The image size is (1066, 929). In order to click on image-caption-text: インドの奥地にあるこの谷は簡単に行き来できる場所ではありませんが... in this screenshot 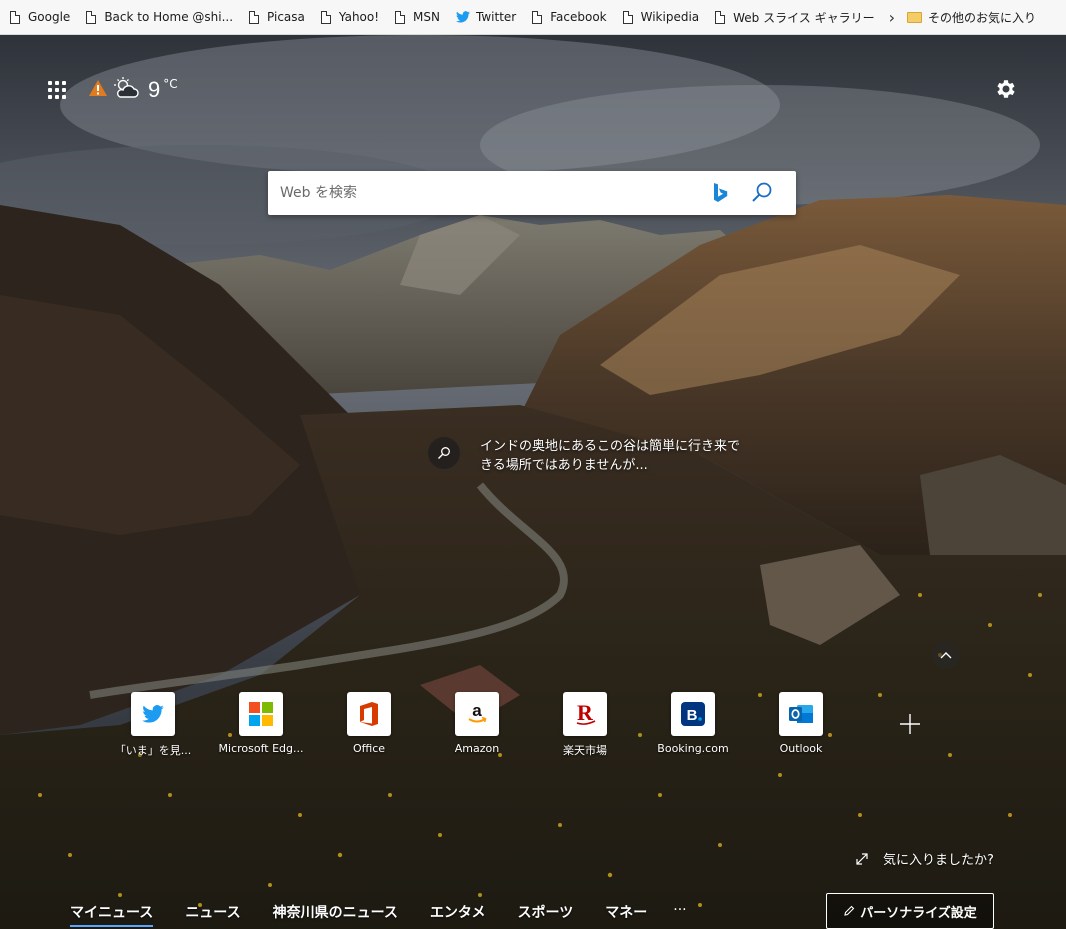, I will do `click(615, 456)`.